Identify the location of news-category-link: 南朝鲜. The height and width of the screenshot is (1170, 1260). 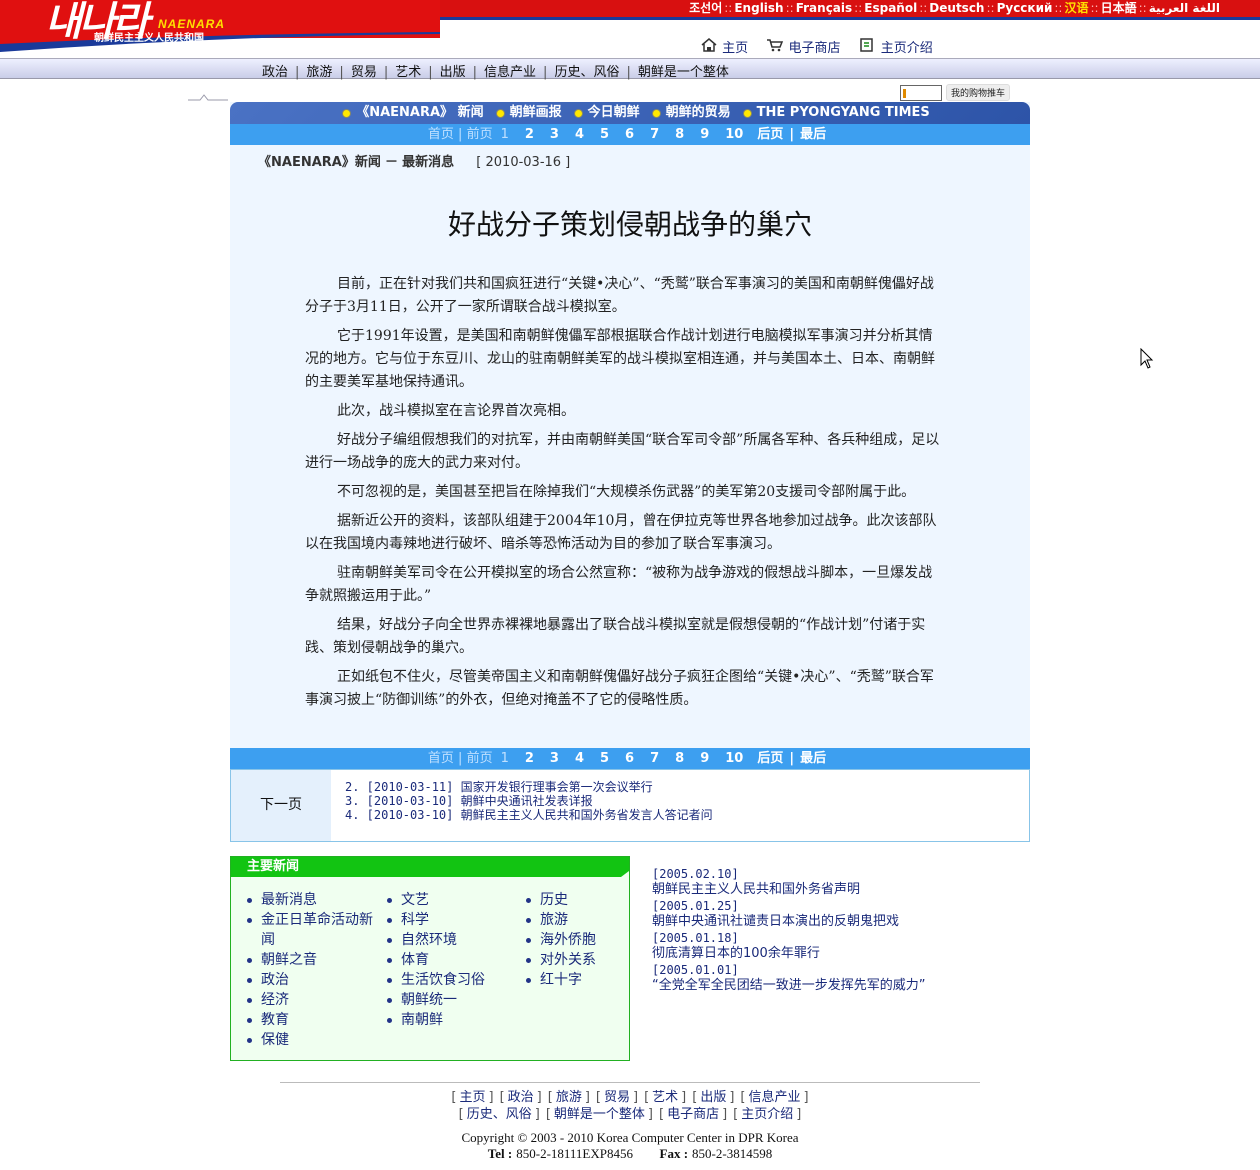
(447, 1020).